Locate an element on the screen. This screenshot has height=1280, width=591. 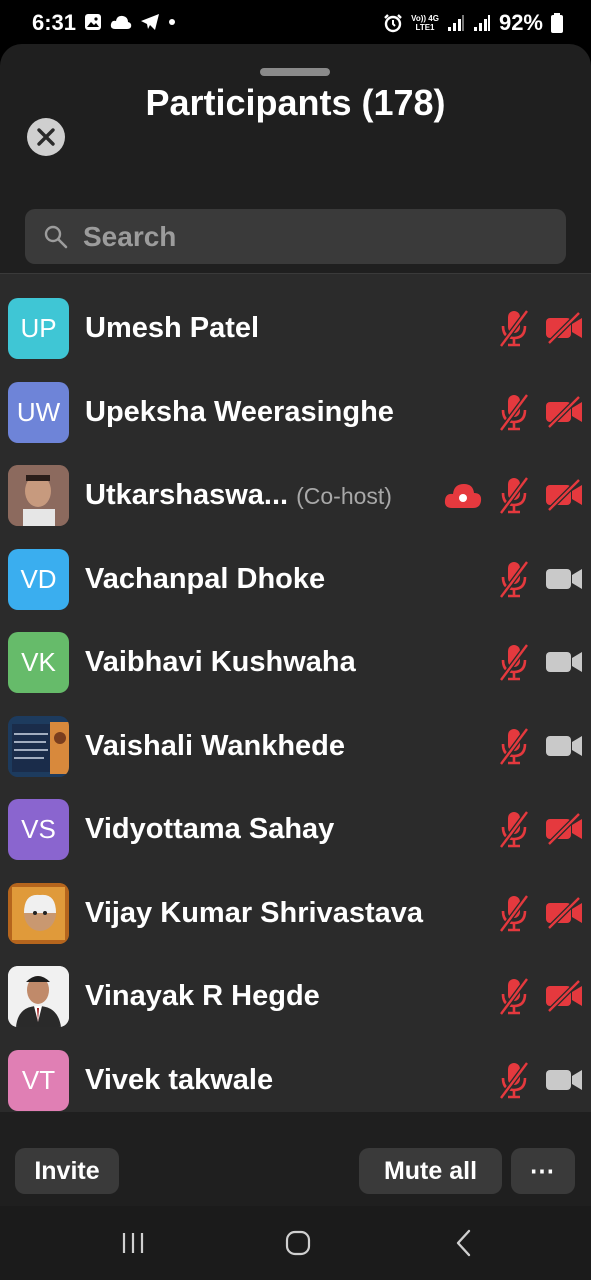
bottom-actions: Invite Mute all ⋯ is located at coordinates (295, 1159).